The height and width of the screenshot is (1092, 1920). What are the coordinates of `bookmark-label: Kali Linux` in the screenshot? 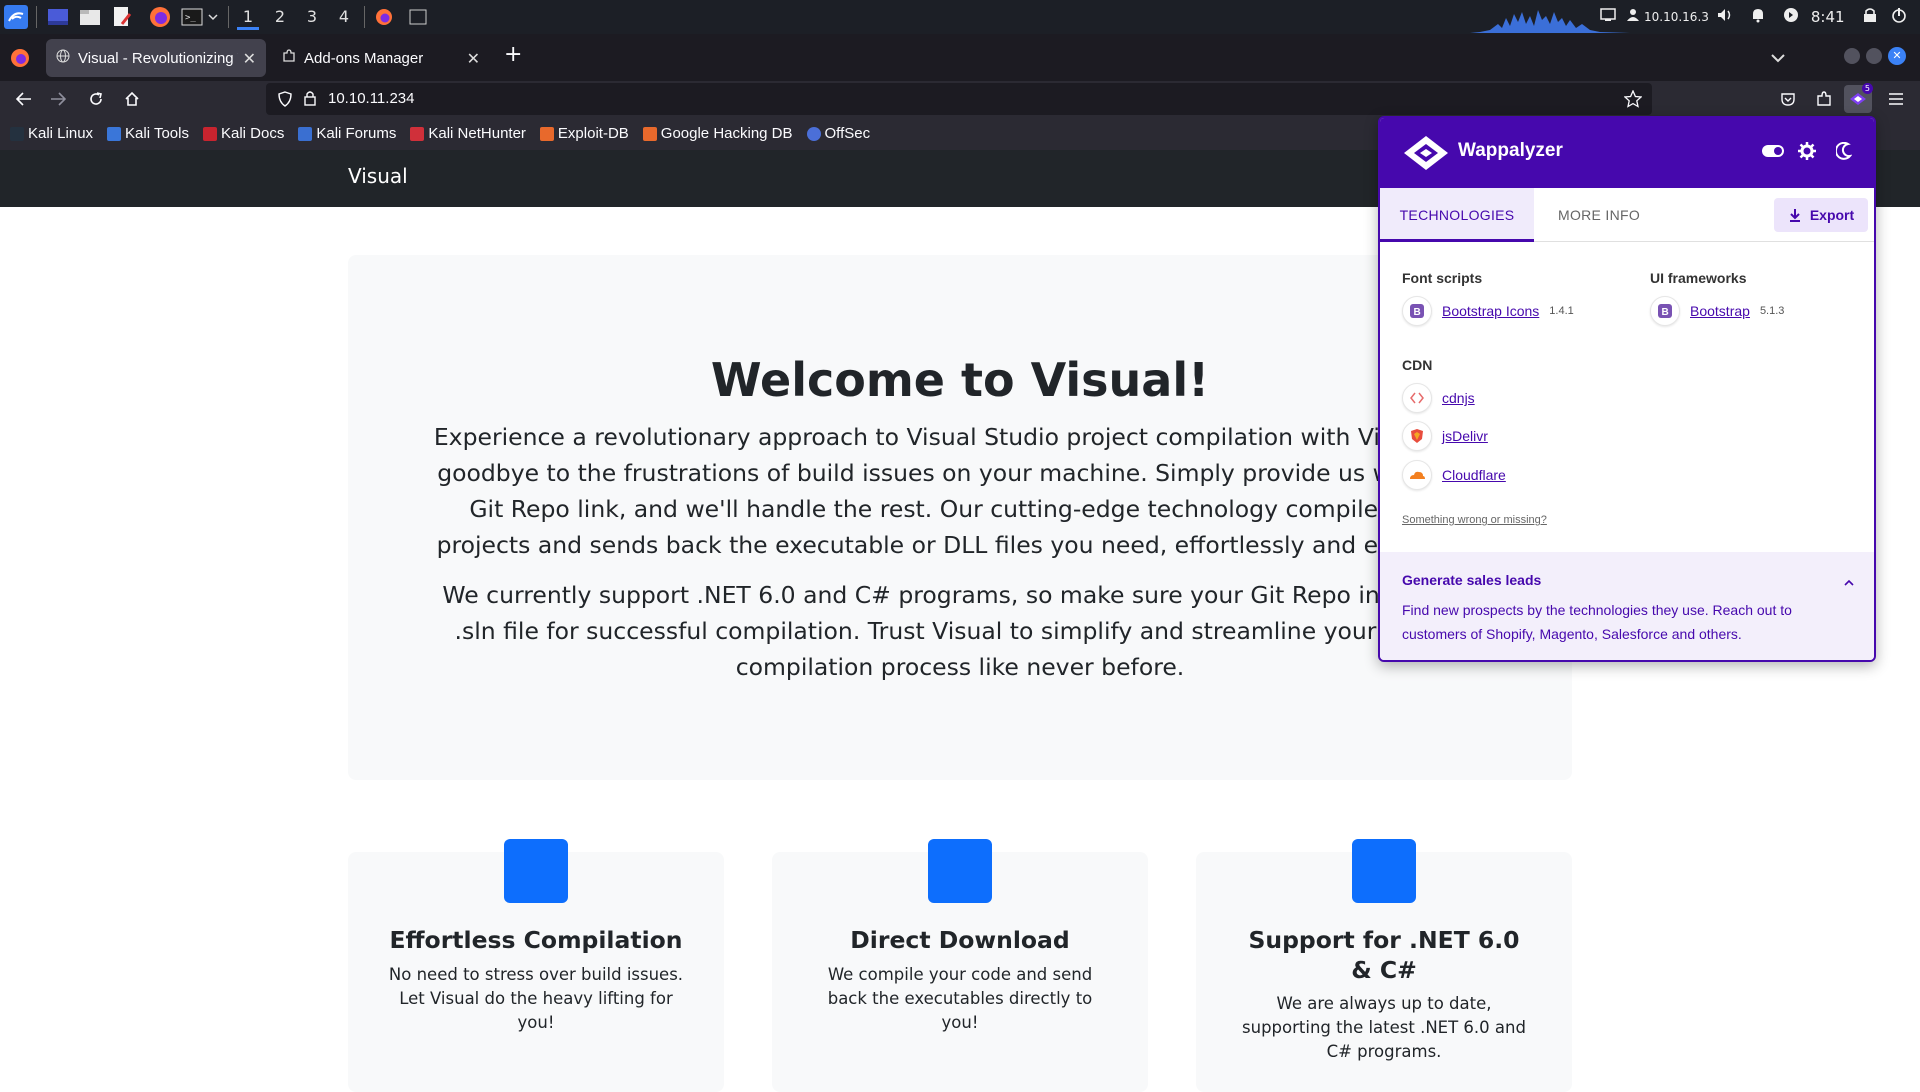 It's located at (61, 133).